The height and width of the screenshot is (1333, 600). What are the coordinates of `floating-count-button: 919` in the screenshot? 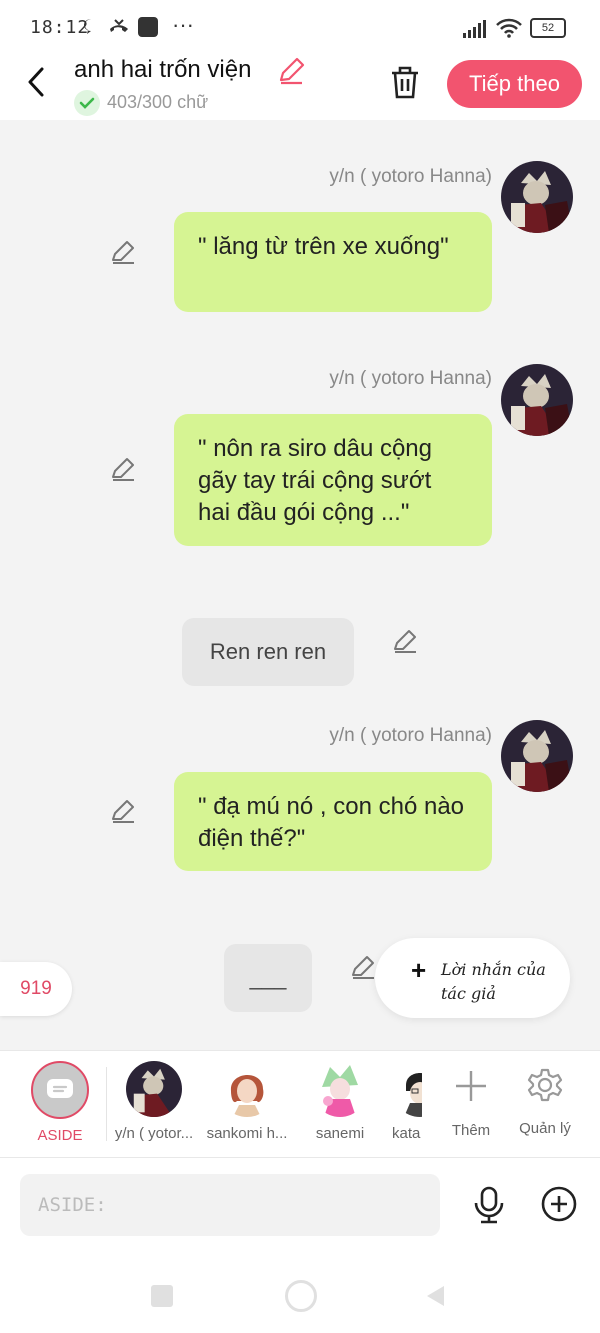 It's located at (36, 989).